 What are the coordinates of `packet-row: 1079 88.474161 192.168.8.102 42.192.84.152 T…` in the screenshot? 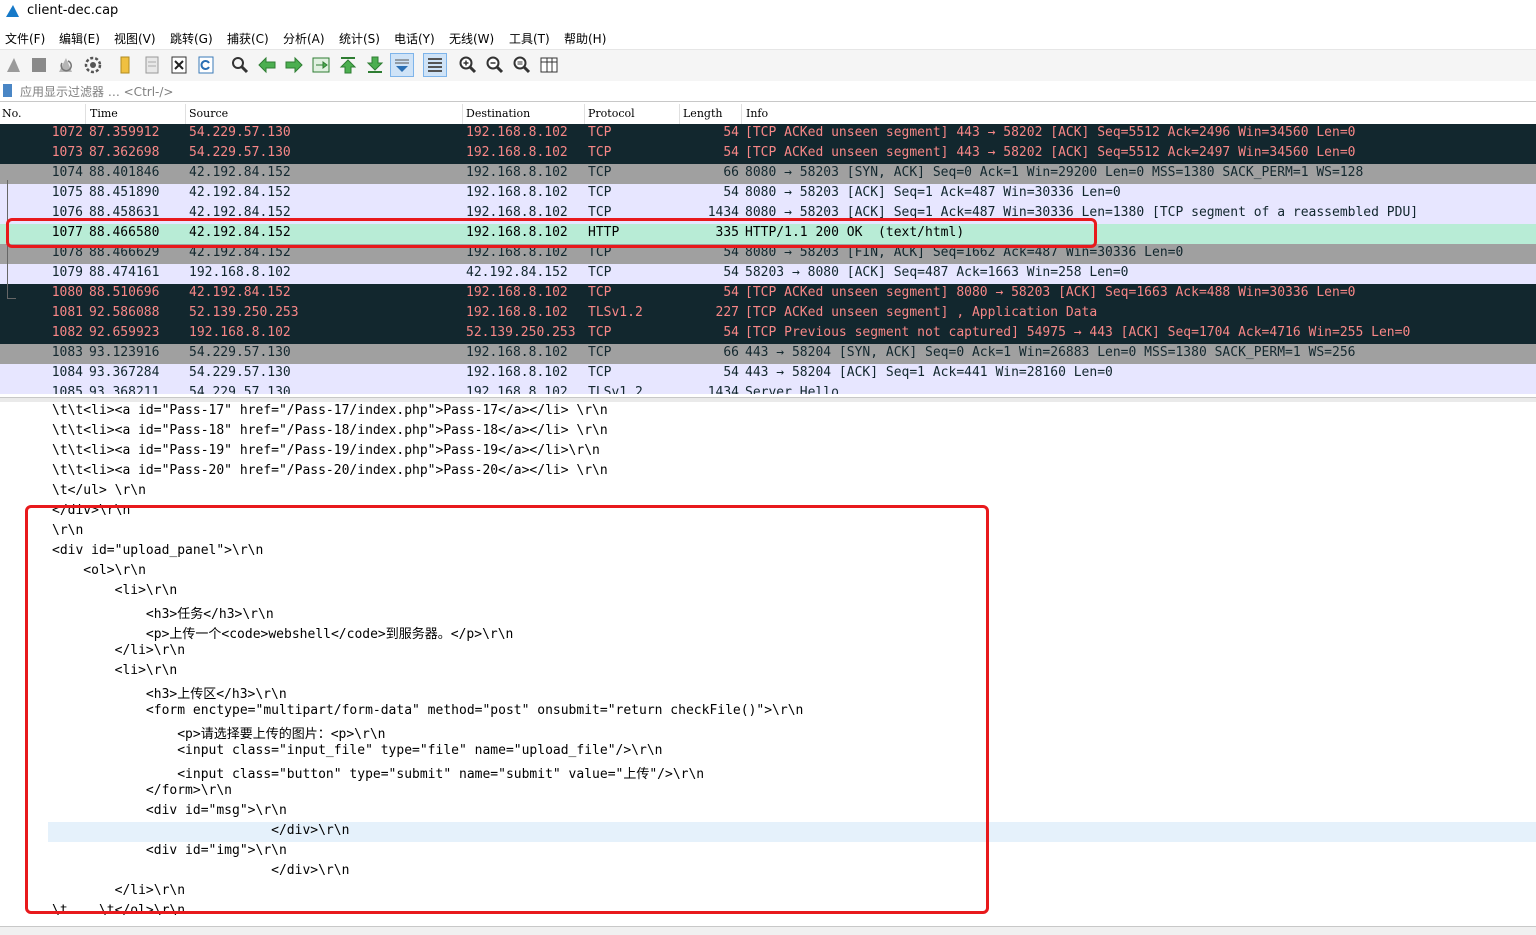 It's located at (768, 274).